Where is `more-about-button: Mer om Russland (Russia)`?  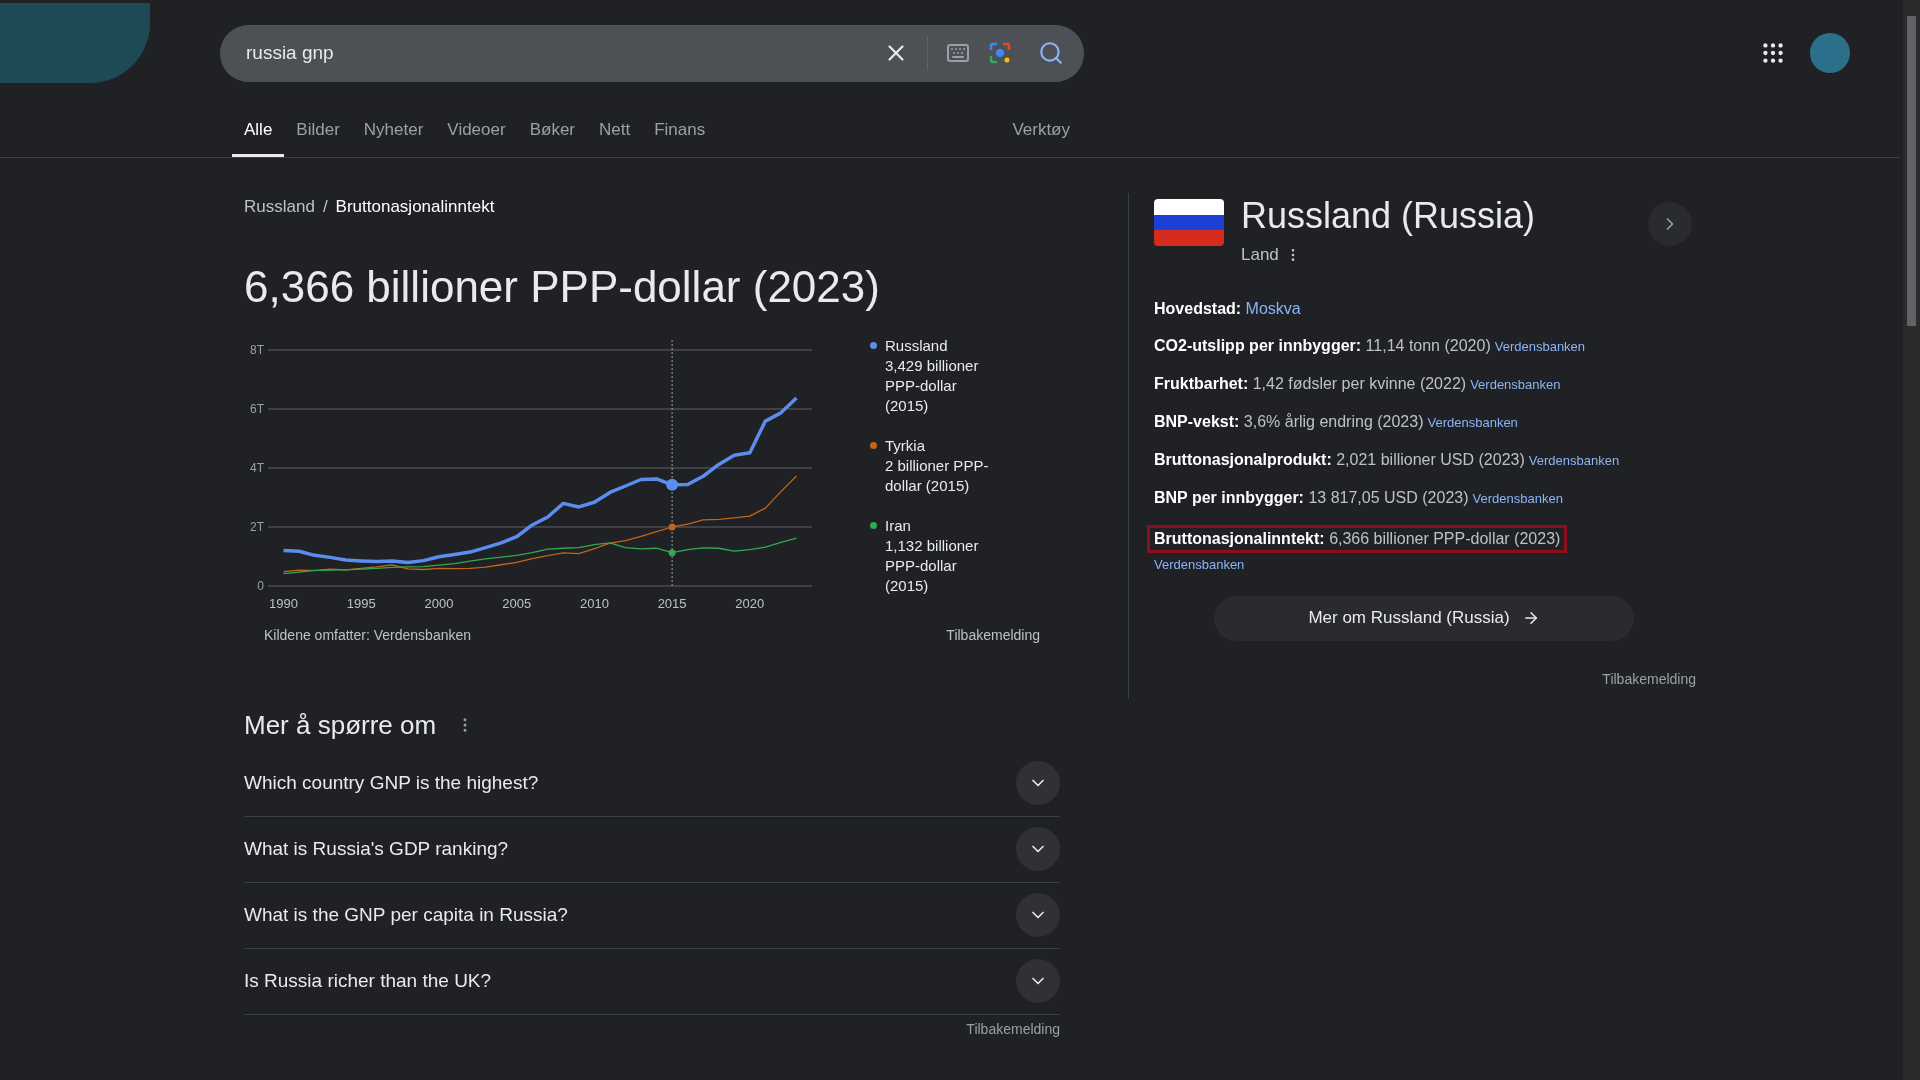
more-about-button: Mer om Russland (Russia) is located at coordinates (1424, 618).